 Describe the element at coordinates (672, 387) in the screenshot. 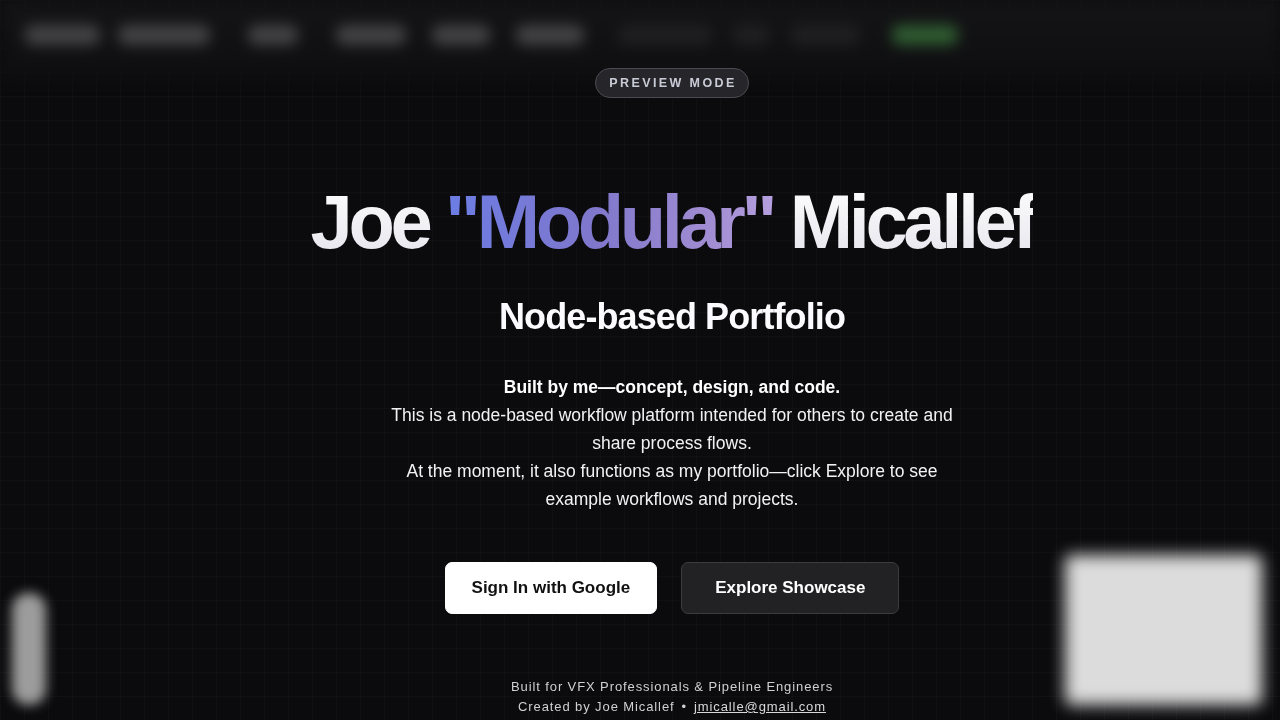

I see `intro-lead: Built by me—concept, design, and code.` at that location.